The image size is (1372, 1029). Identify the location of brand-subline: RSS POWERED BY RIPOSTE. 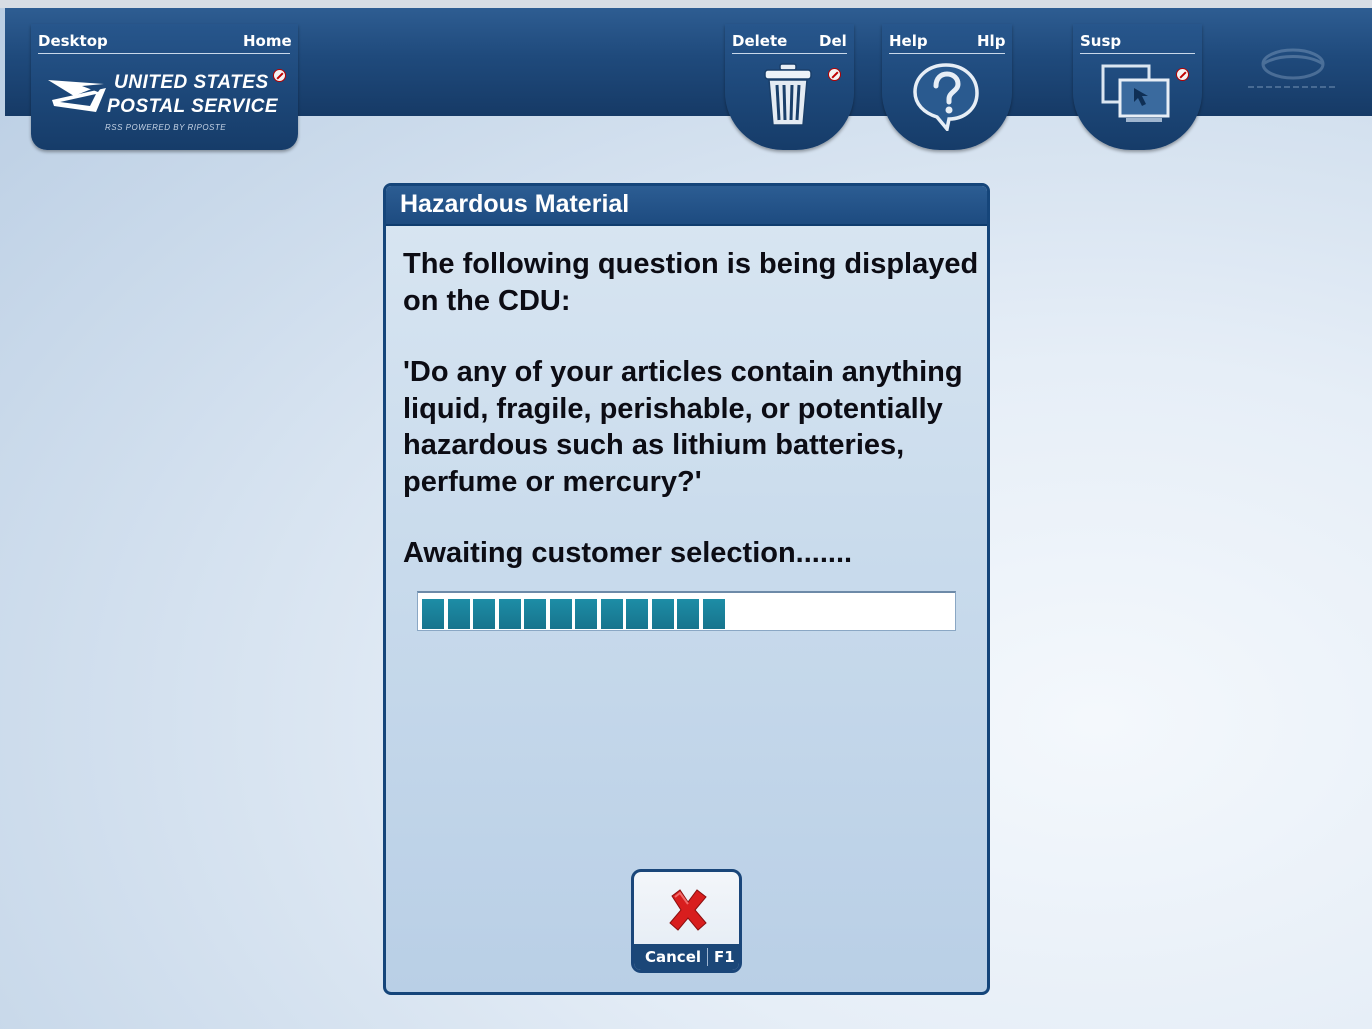
(166, 127).